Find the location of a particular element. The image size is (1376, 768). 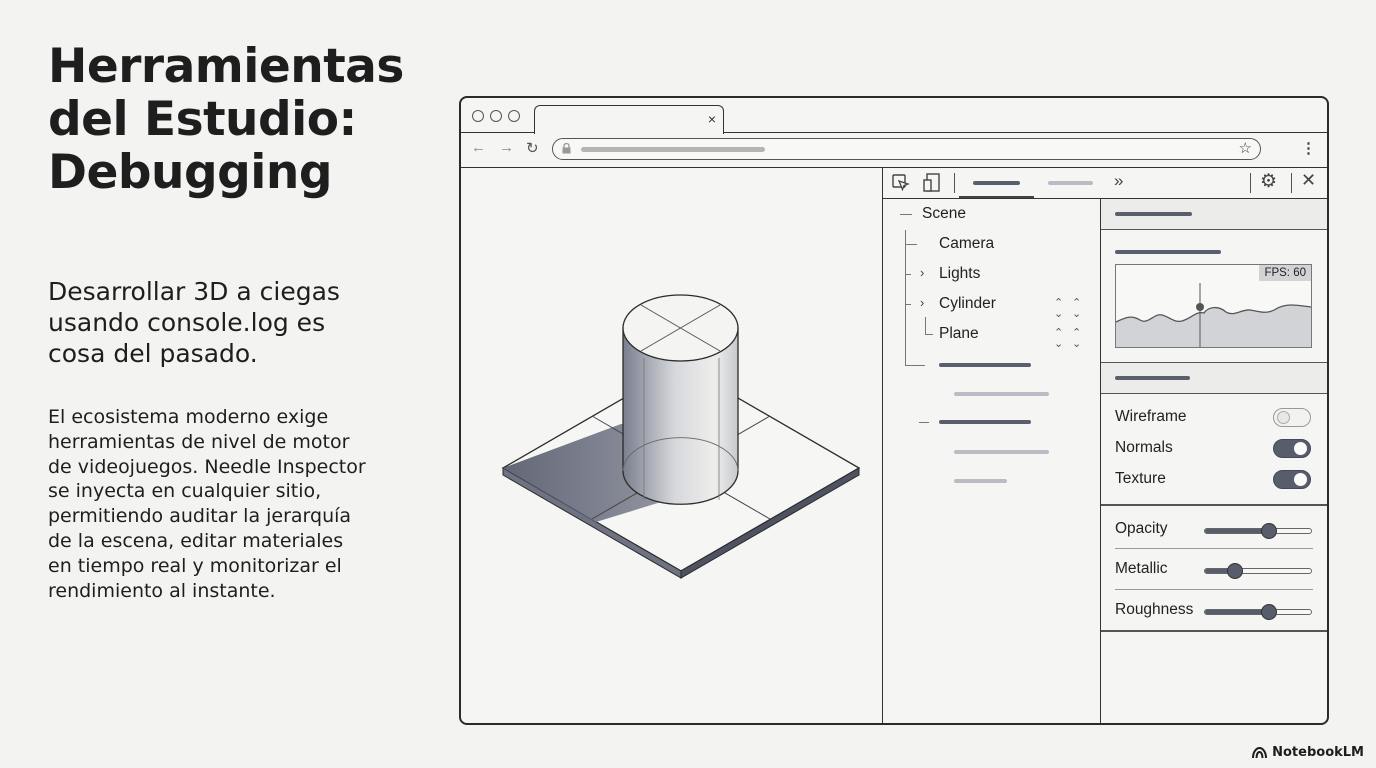

tree-item-cylinder: Cylinder is located at coordinates (967, 304).